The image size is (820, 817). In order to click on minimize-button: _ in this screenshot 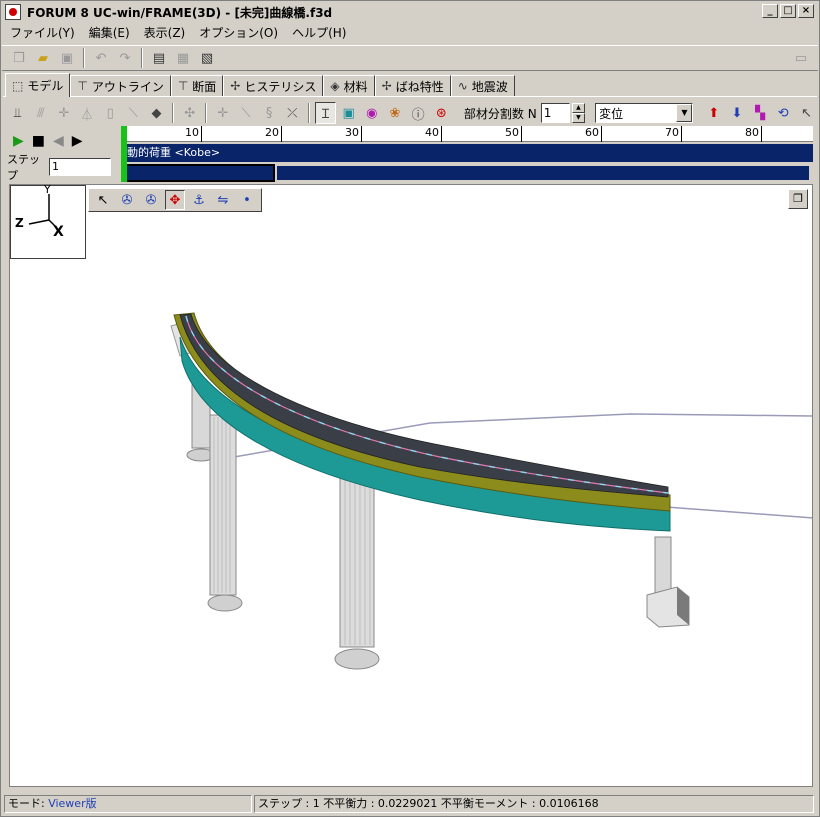, I will do `click(770, 11)`.